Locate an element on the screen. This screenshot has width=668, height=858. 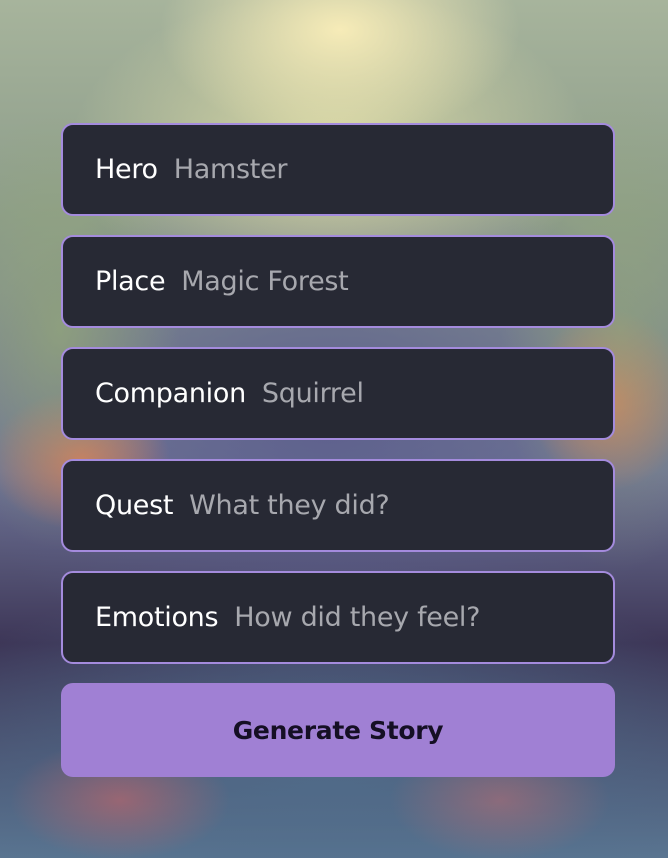
place-field: Place is located at coordinates (338, 281).